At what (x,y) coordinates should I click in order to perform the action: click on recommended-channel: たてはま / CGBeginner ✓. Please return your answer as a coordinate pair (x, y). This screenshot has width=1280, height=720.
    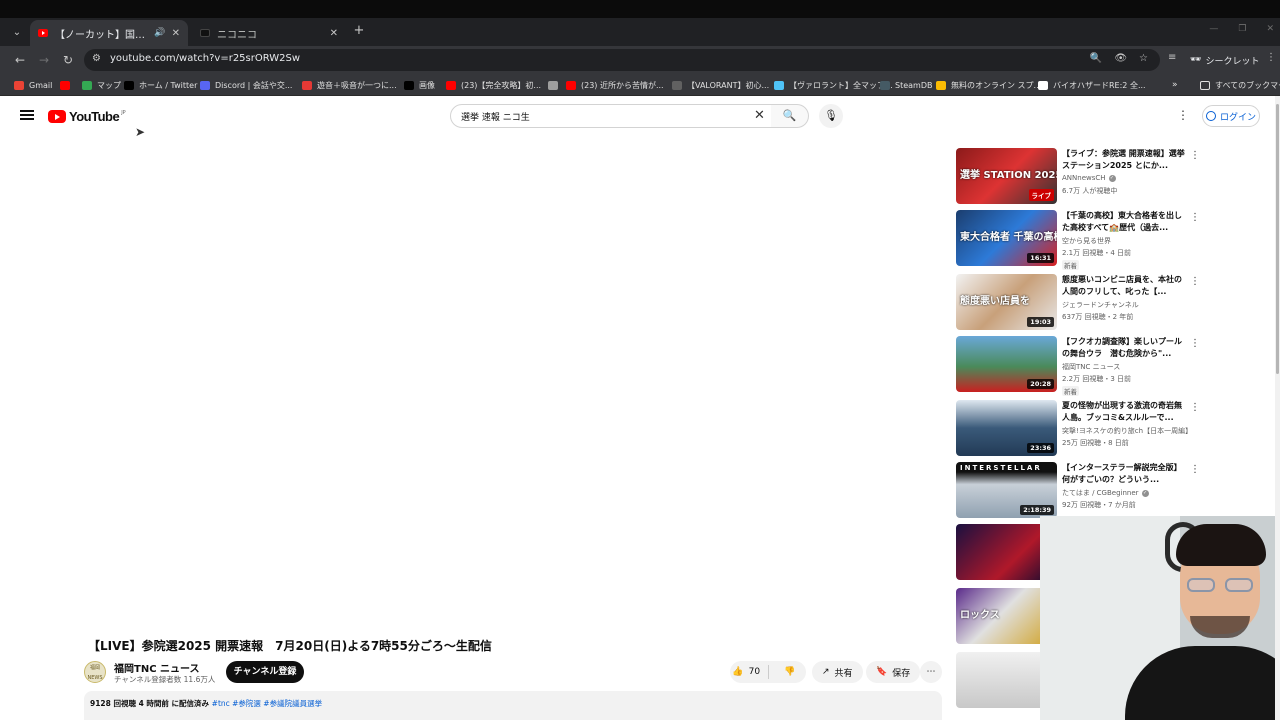
    Looking at the image, I should click on (1105, 493).